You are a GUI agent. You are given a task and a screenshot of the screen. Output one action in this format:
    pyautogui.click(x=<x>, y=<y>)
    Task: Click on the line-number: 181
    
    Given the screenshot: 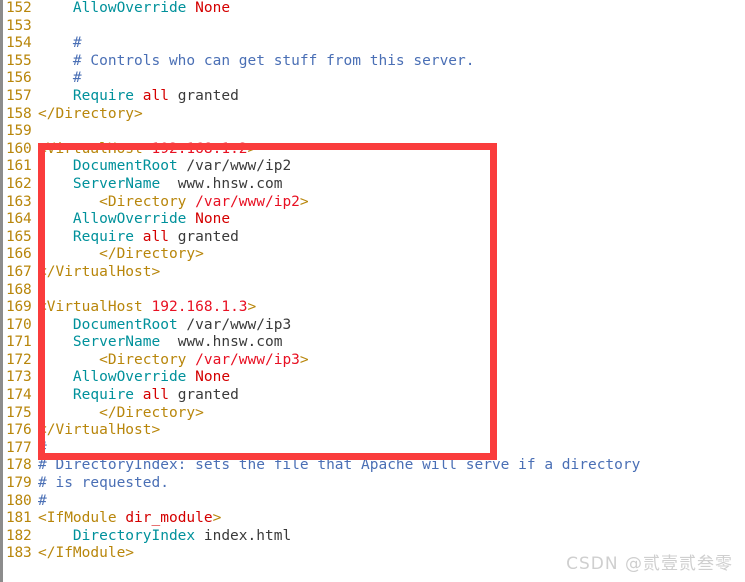 What is the action you would take?
    pyautogui.click(x=19, y=518)
    